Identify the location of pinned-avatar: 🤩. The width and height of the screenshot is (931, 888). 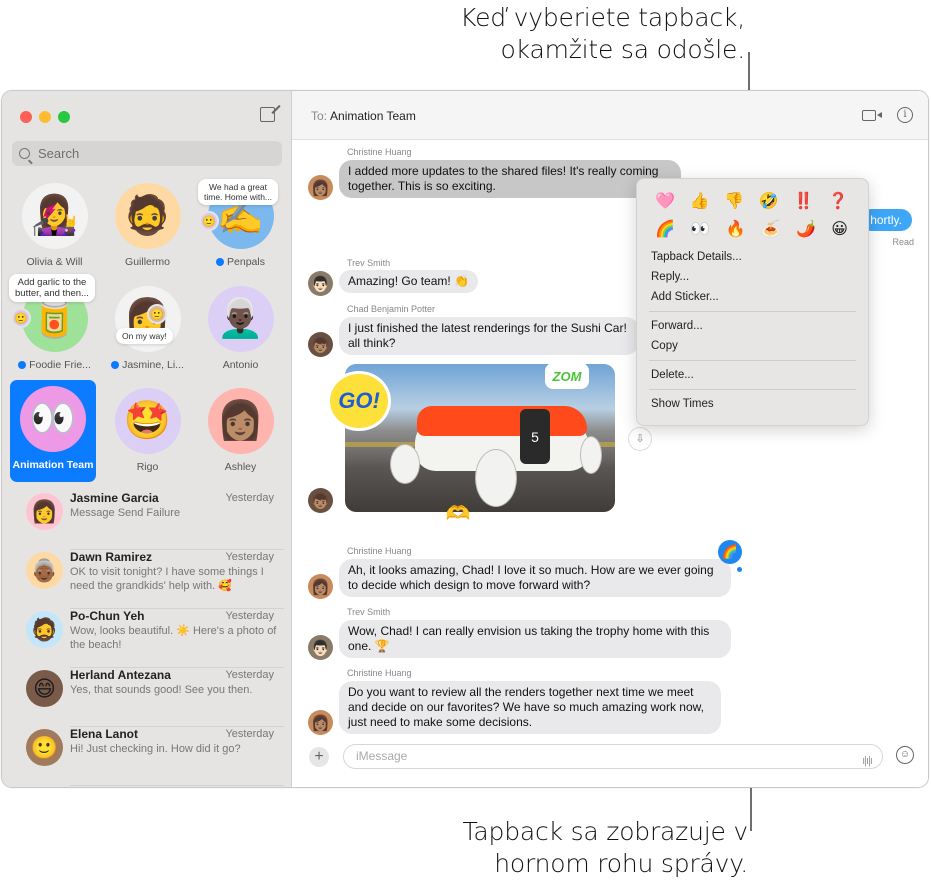
(147, 421).